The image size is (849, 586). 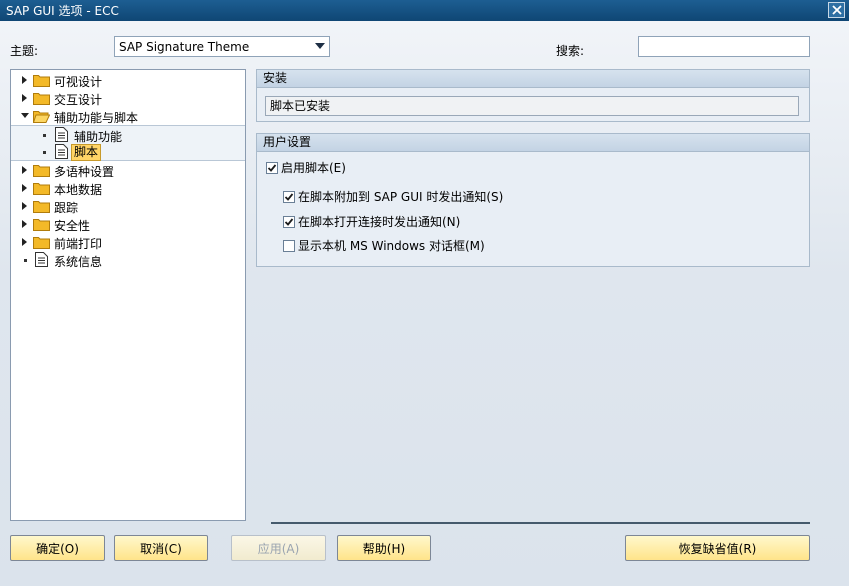 I want to click on native-dialogs-checkbox: 显示本机 MS Windows 对话框(M), so click(x=384, y=245).